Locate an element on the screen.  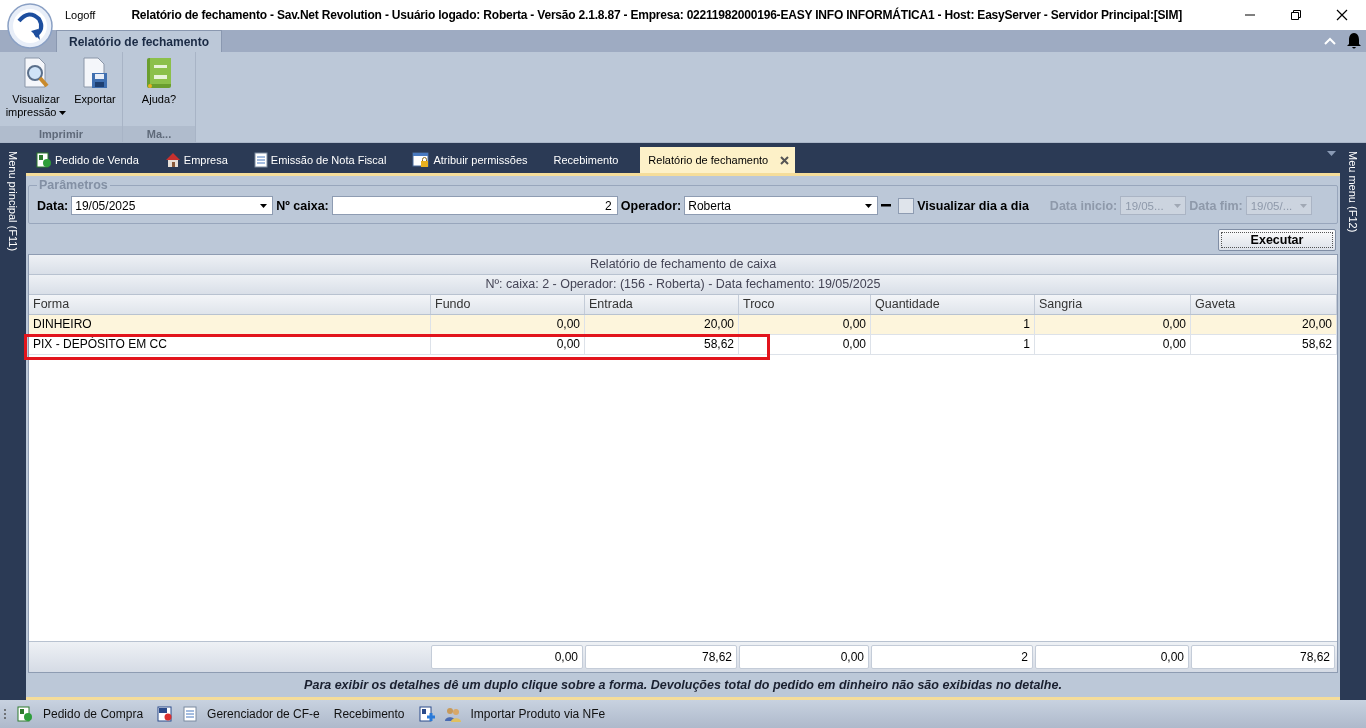
toolbar-button: Recebimento is located at coordinates (369, 714).